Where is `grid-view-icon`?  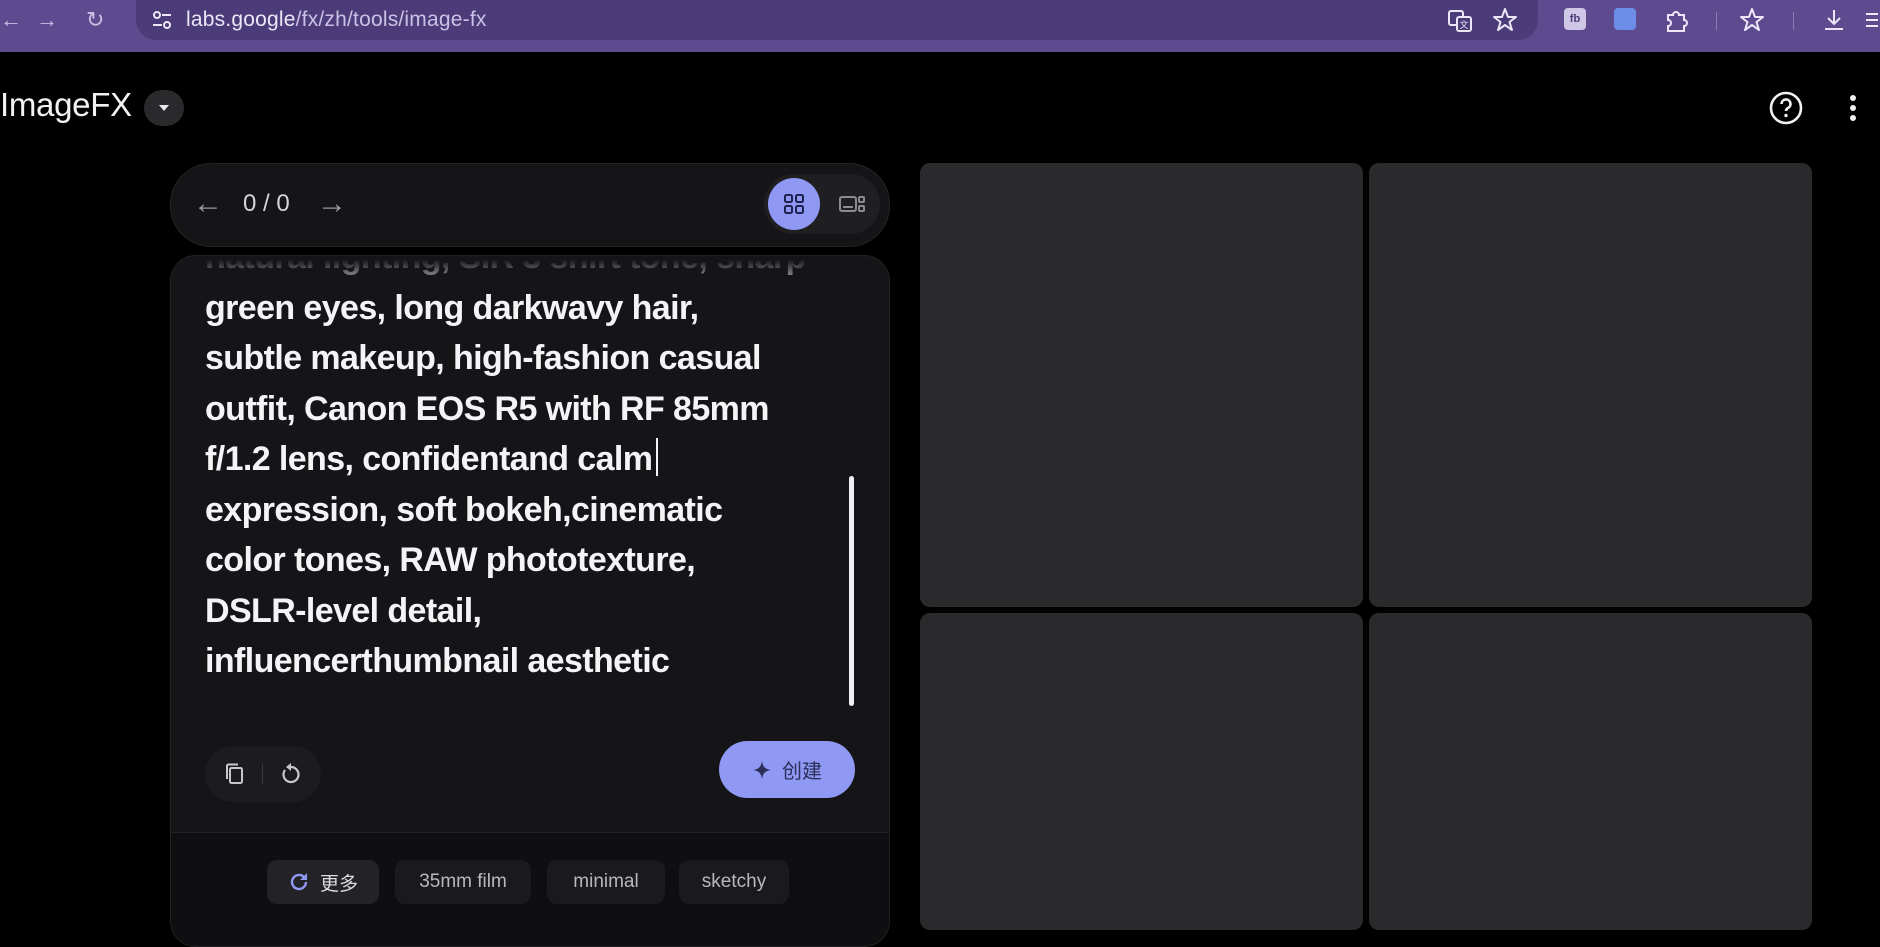
grid-view-icon is located at coordinates (794, 204).